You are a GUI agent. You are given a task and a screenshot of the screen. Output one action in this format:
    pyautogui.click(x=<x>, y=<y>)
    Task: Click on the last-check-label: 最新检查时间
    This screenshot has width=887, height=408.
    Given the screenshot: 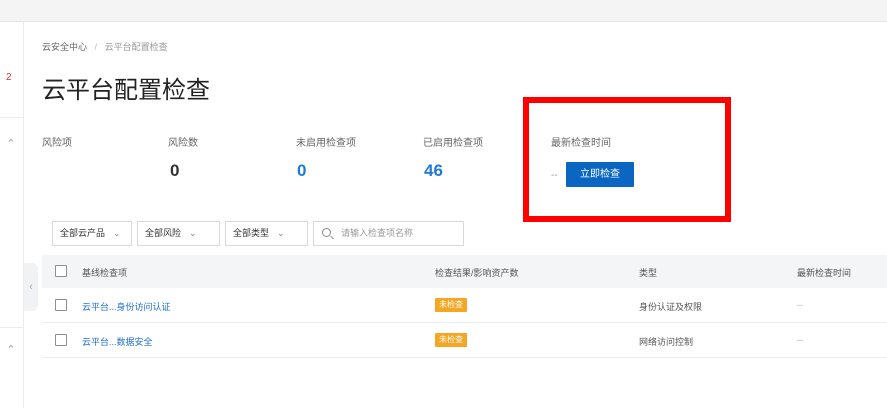 What is the action you would take?
    pyautogui.click(x=581, y=143)
    